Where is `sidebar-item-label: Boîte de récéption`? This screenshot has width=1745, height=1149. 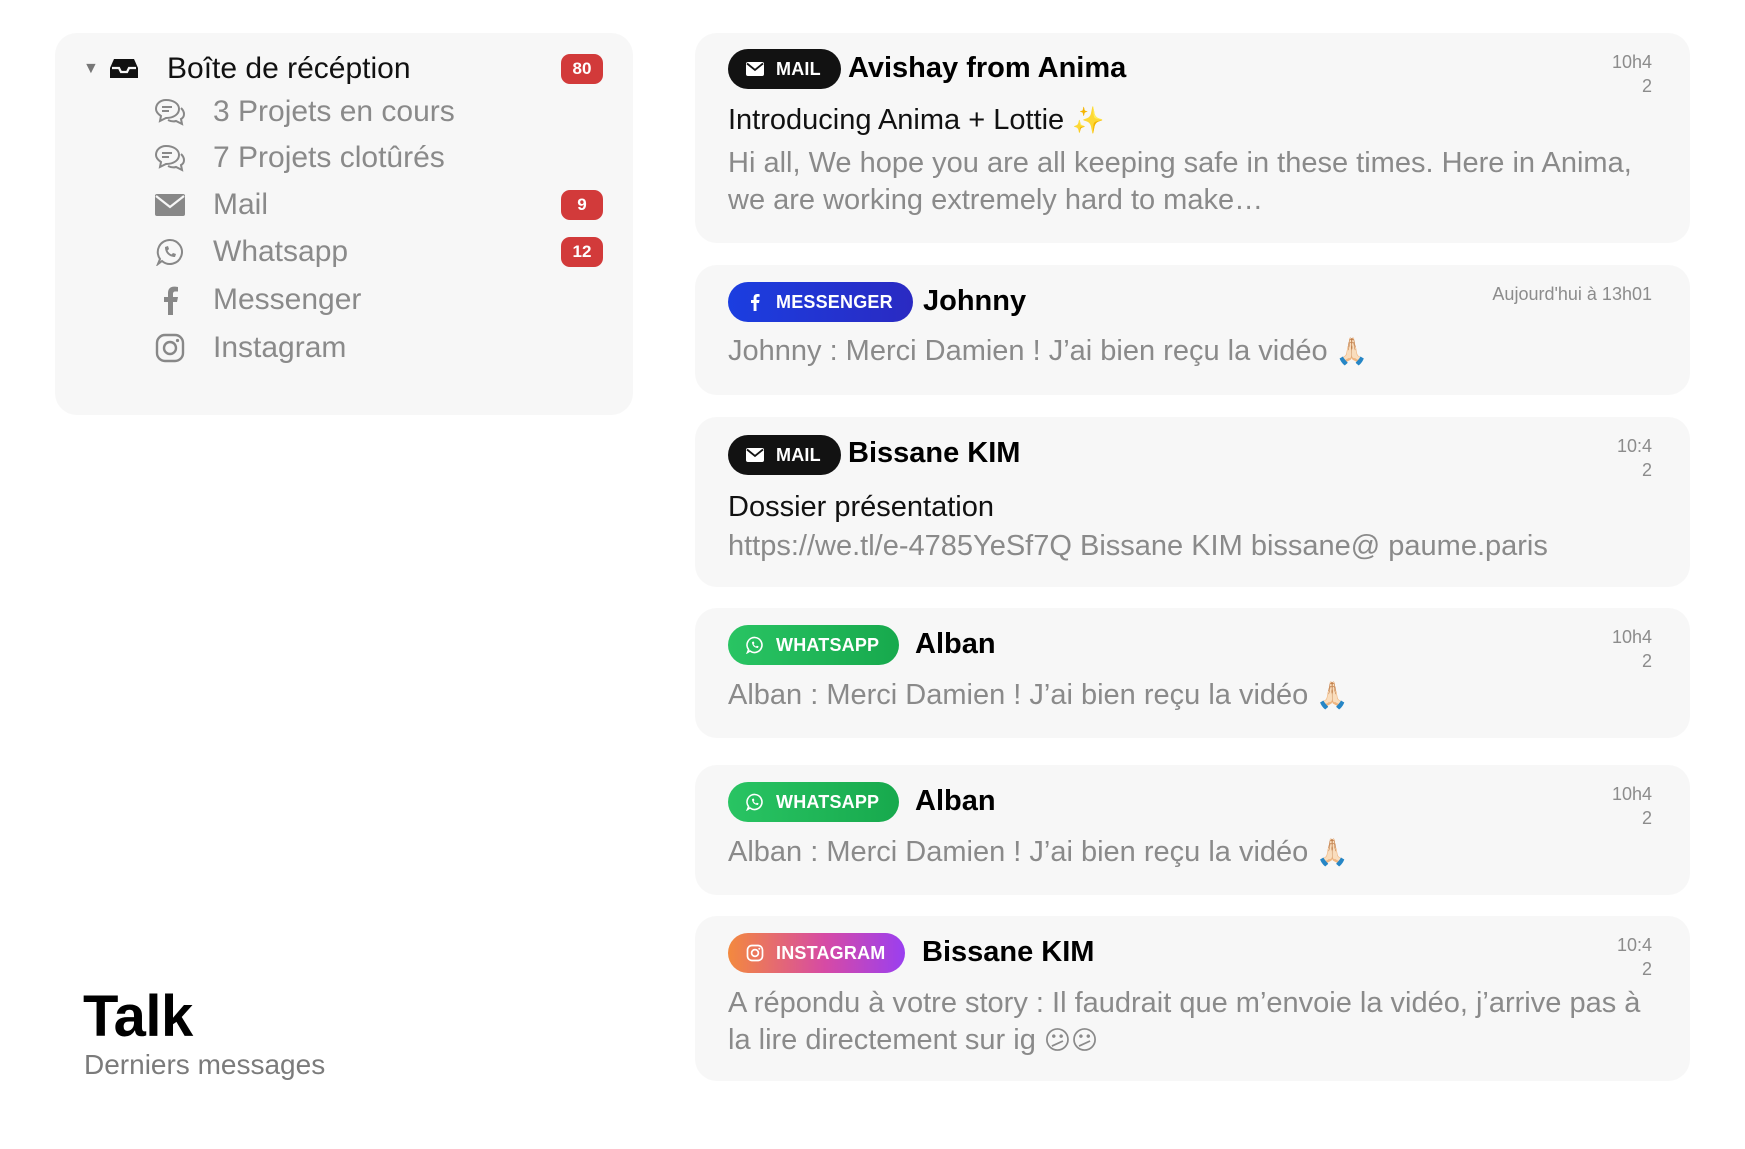 sidebar-item-label: Boîte de récéption is located at coordinates (289, 68).